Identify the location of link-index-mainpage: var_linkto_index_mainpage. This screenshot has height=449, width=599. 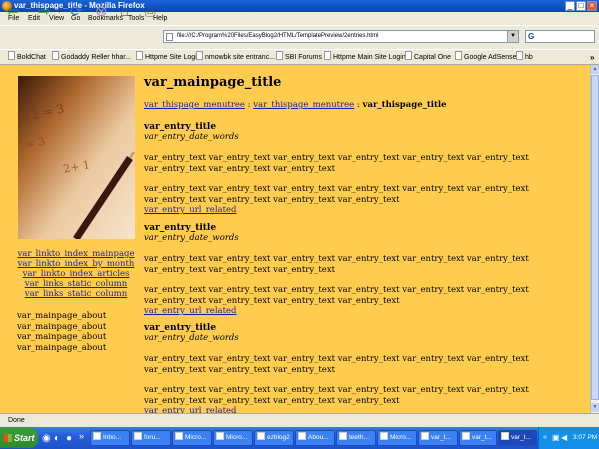
(76, 254).